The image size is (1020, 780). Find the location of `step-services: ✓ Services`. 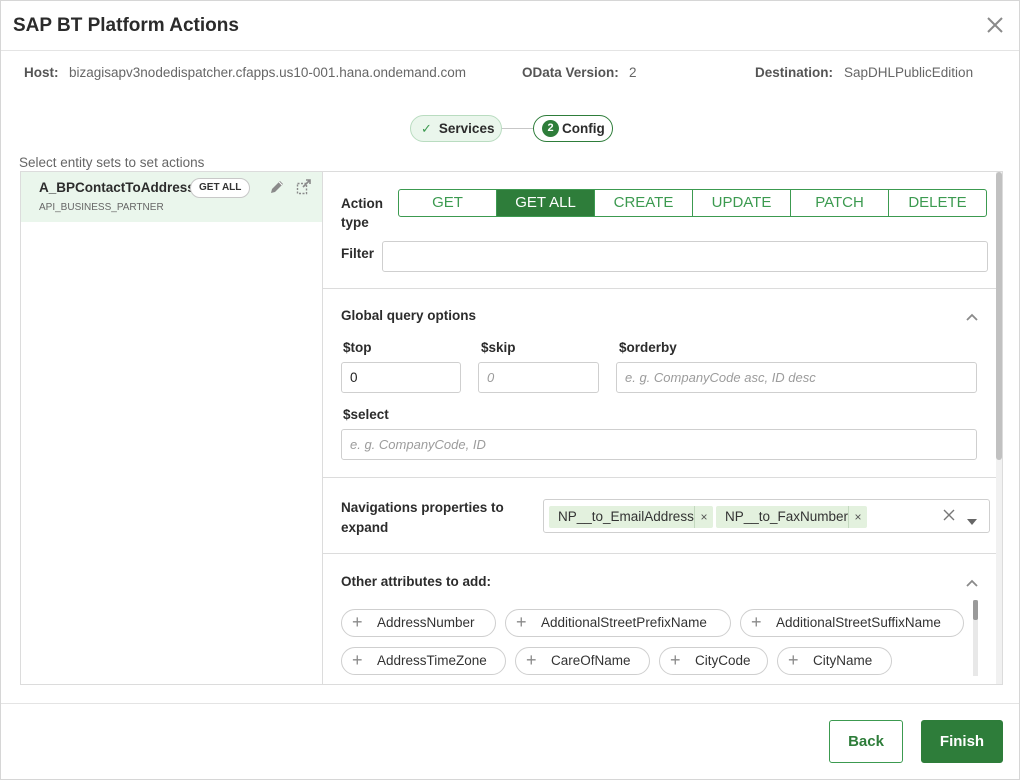

step-services: ✓ Services is located at coordinates (456, 128).